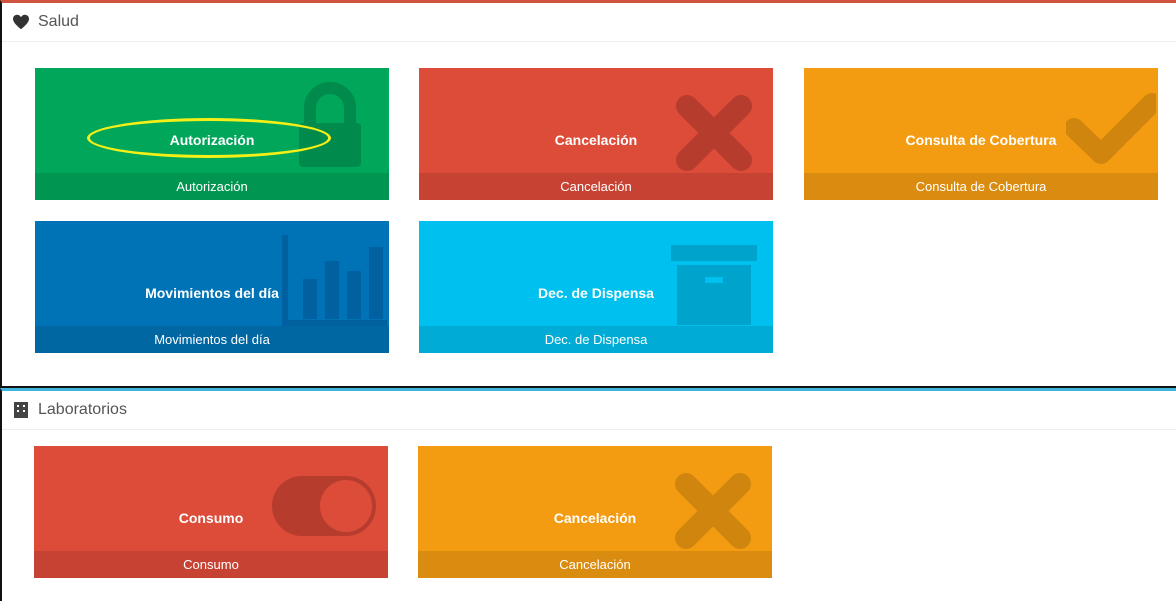 This screenshot has width=1176, height=601. I want to click on tile-cancelacion-lab: Cancelación Cancelación, so click(595, 512).